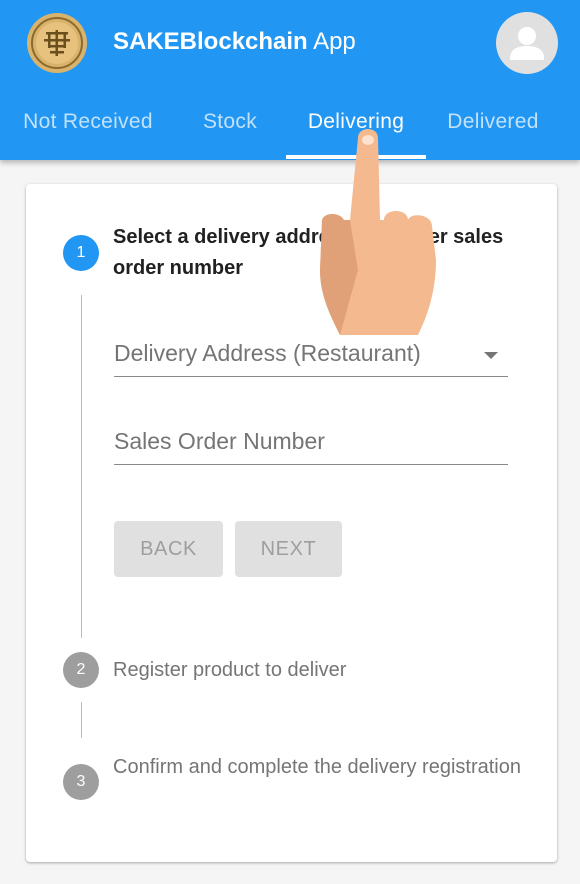 Image resolution: width=580 pixels, height=884 pixels. Describe the element at coordinates (288, 549) in the screenshot. I see `next-button: NEXT` at that location.